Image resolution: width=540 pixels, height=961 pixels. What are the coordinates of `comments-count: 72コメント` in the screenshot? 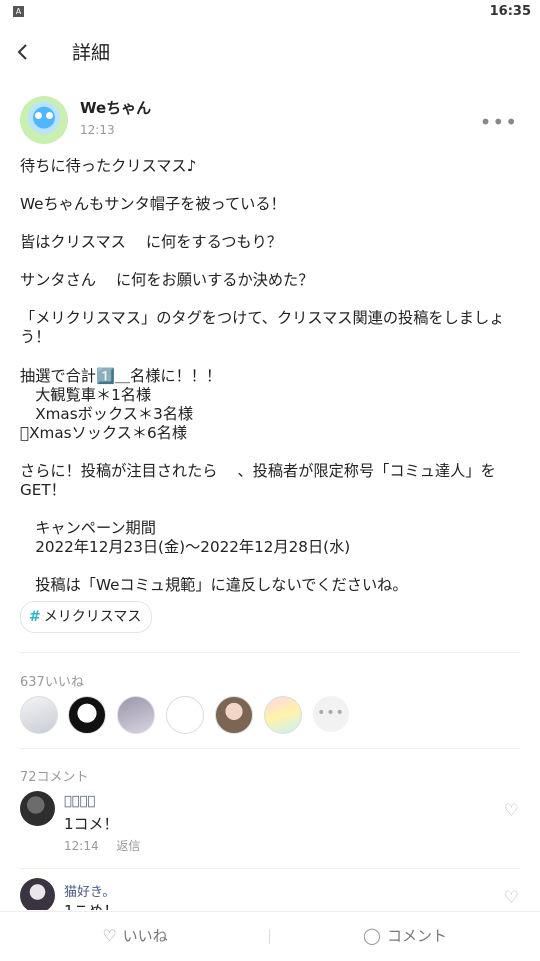 It's located at (54, 777).